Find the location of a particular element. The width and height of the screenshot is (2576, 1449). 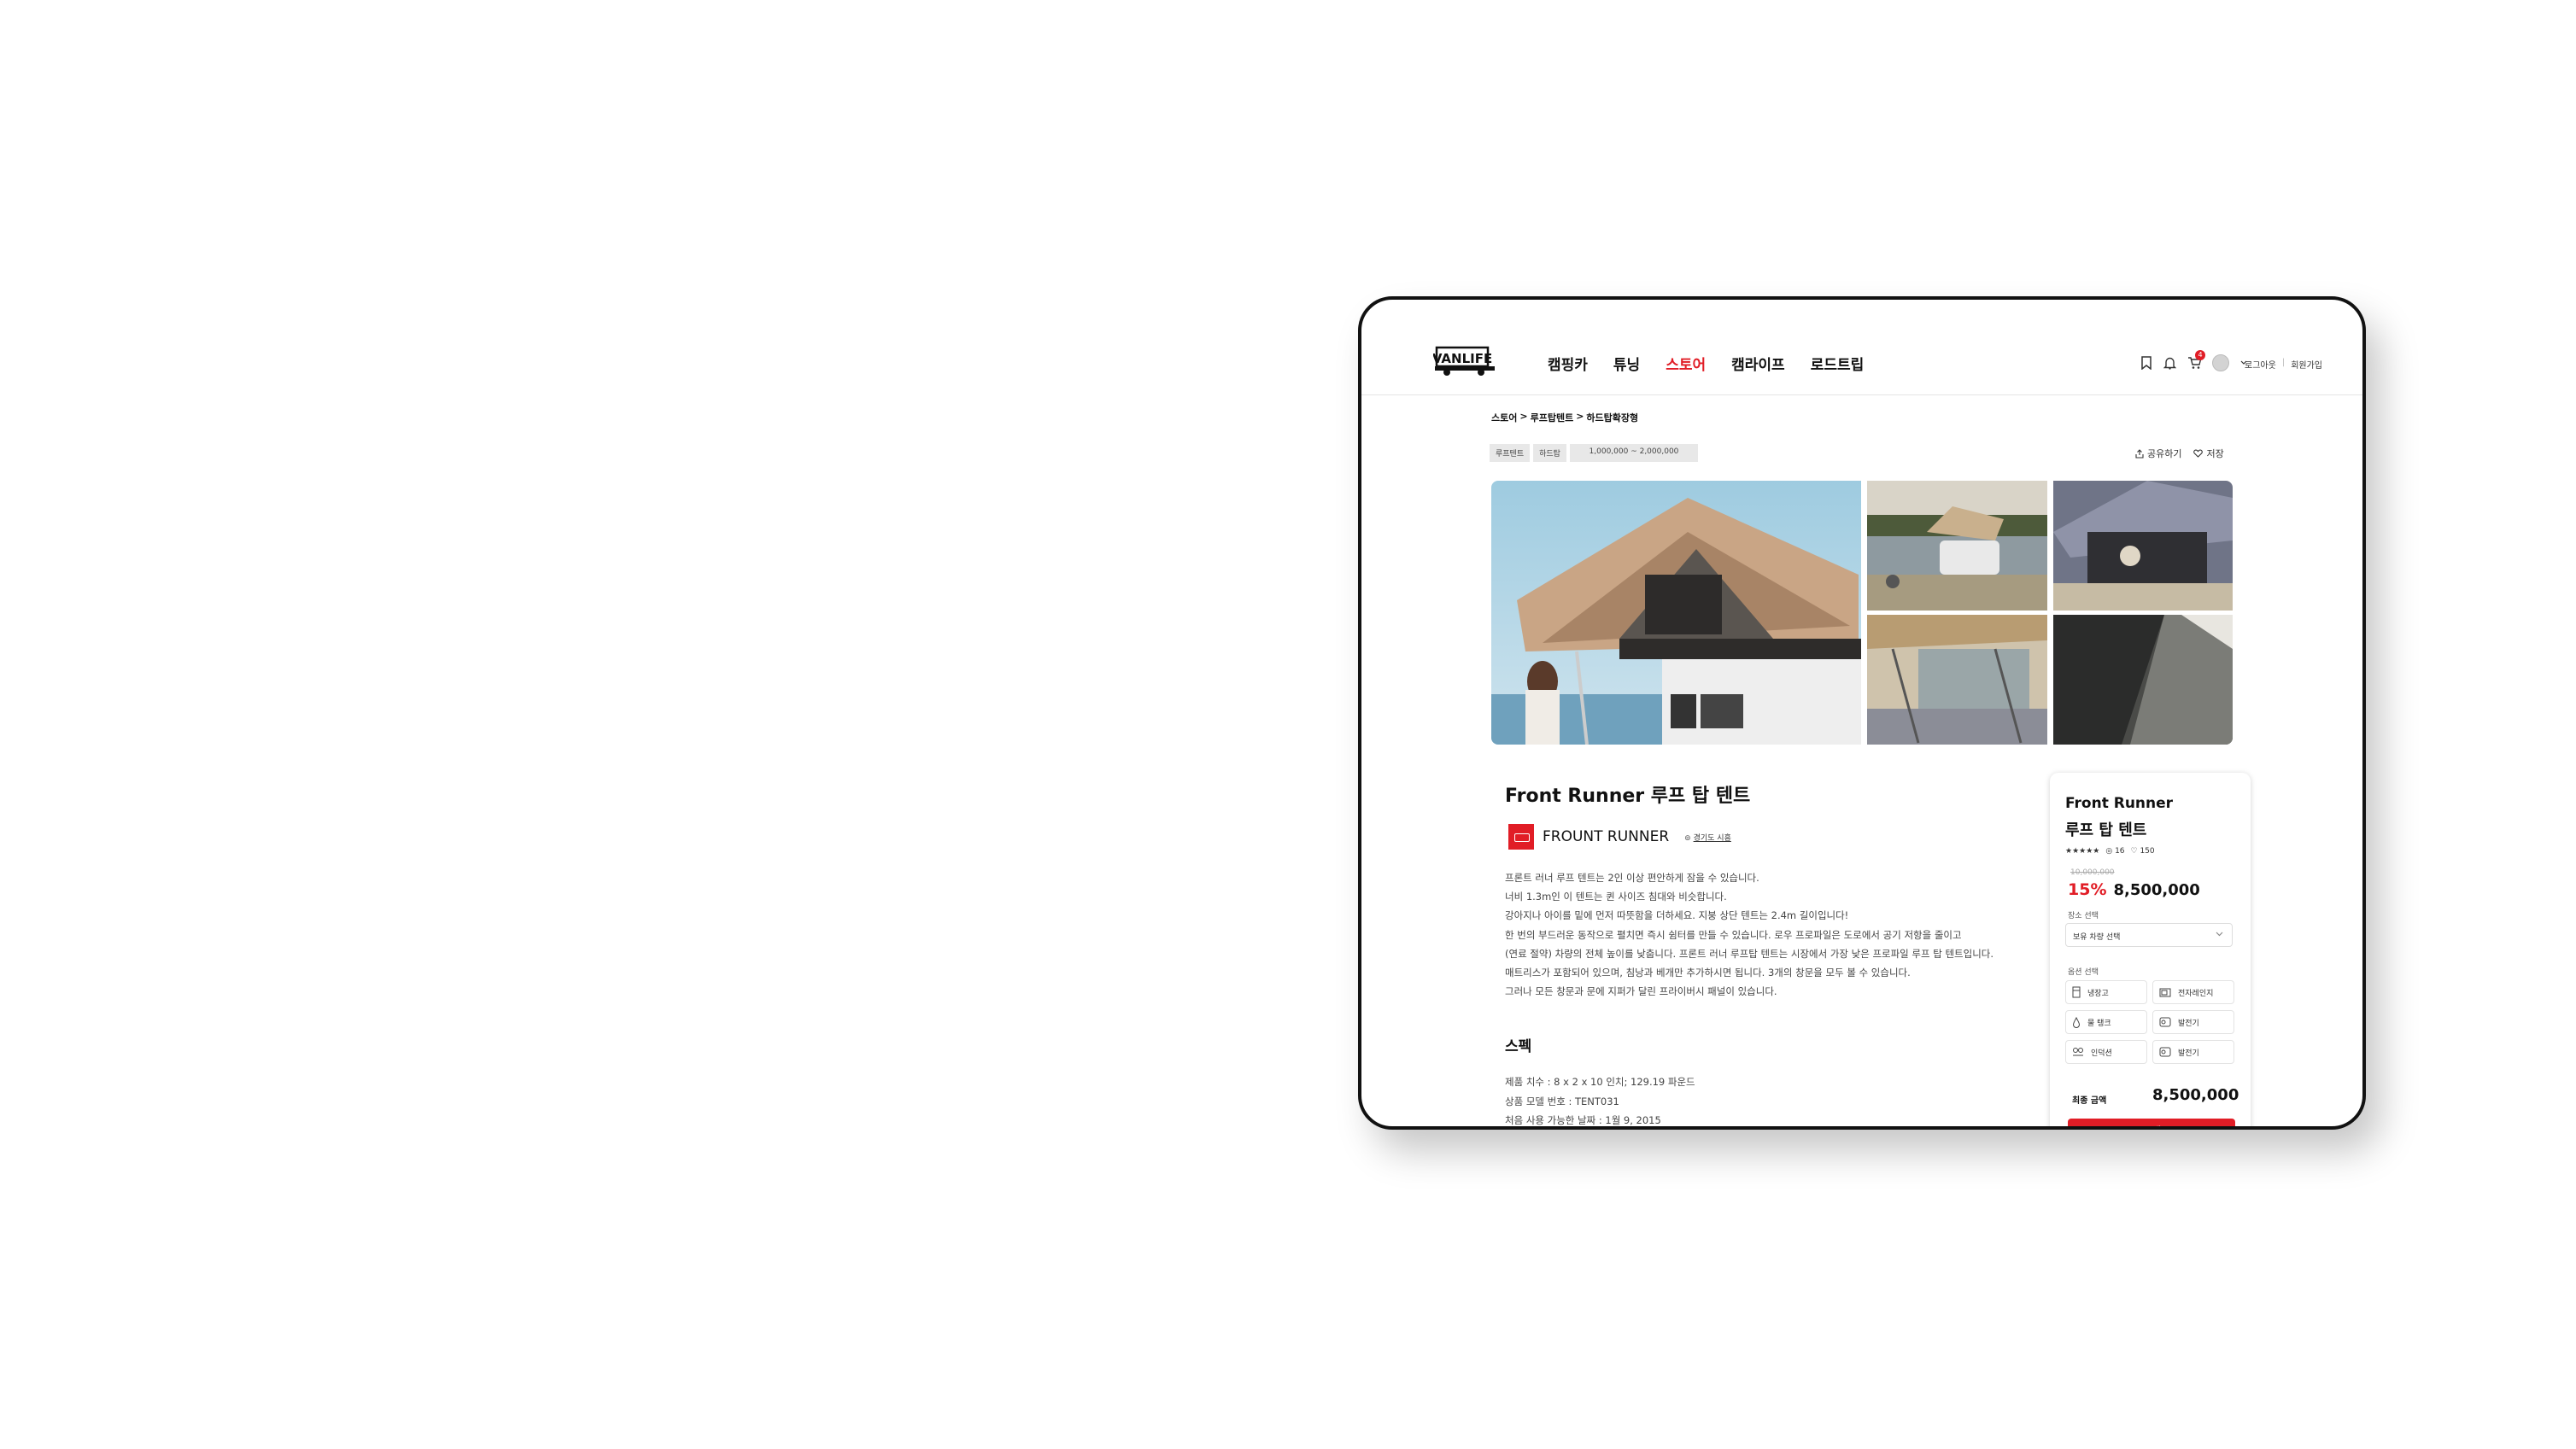

description-line: 프론트 러너 루프 텐트는 2인 이상 편안하게 잠을 수 있습니다. is located at coordinates (1632, 878).